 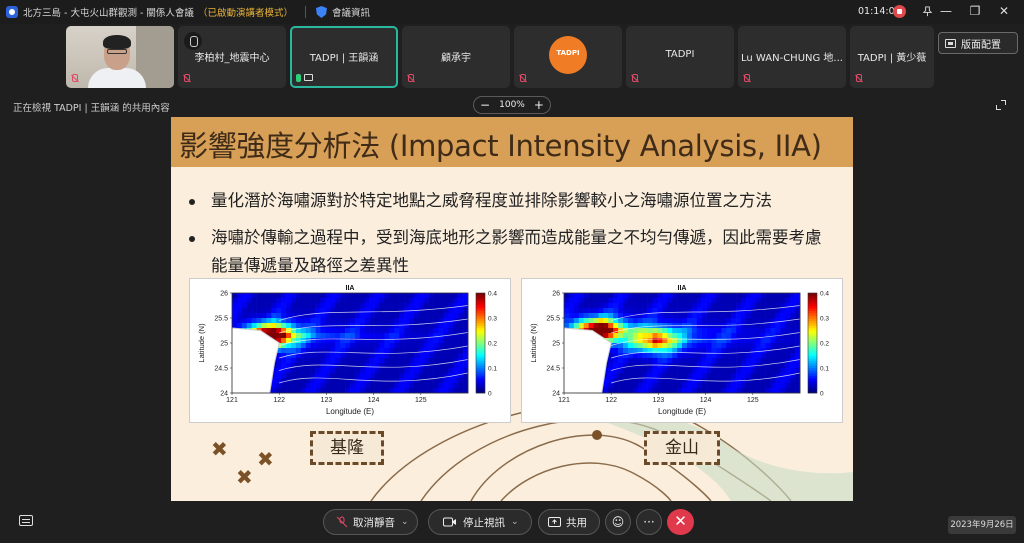 I want to click on meeting-info-link: 會議資訊, so click(x=351, y=12).